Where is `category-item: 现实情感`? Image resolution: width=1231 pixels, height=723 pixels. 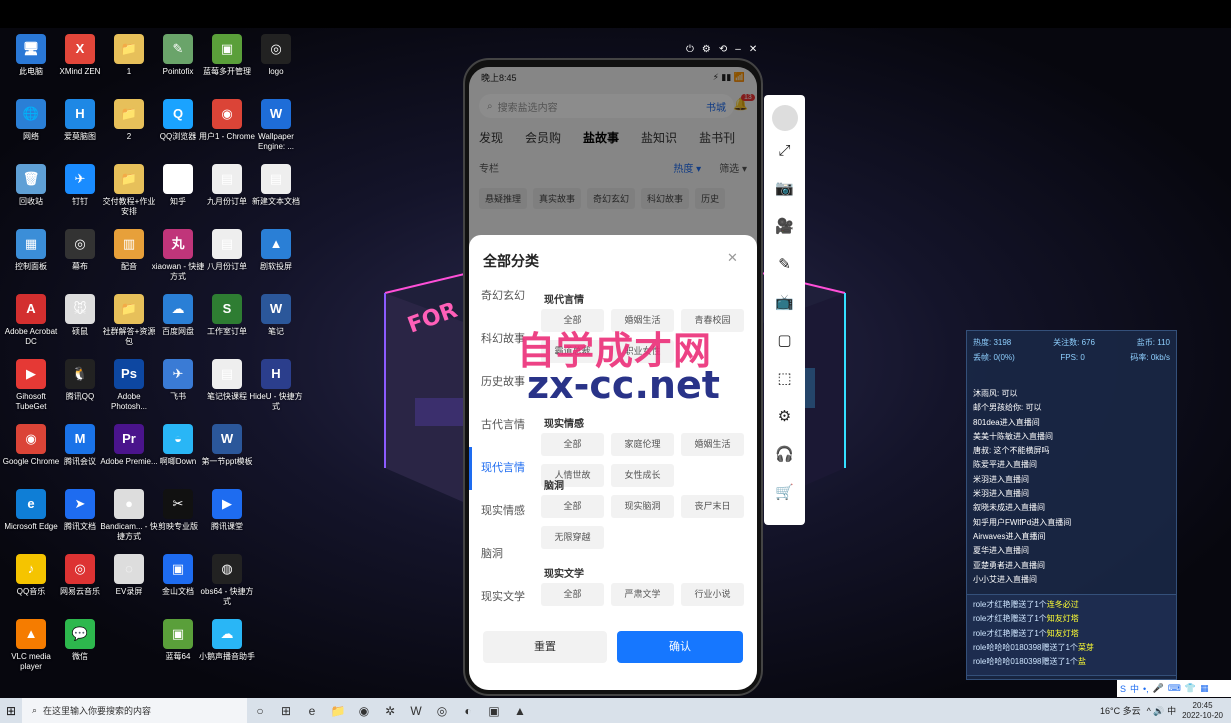 category-item: 现实情感 is located at coordinates (500, 511).